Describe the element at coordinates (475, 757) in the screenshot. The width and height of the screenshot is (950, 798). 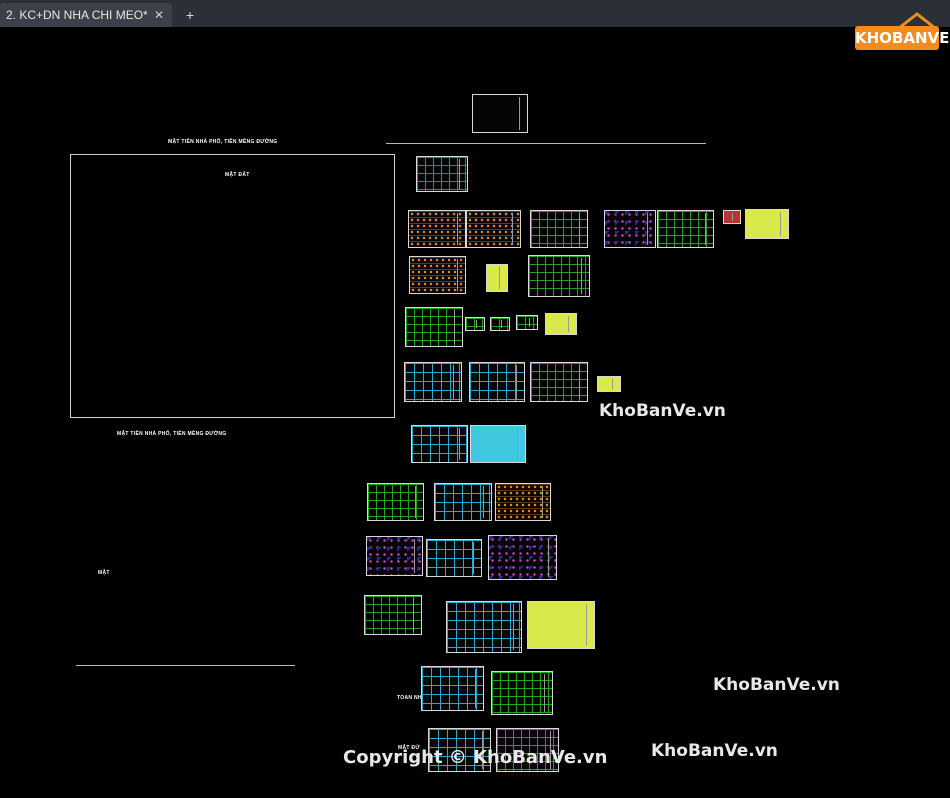
I see `copyright-watermark: Copyright © KhoBanVe.vn` at that location.